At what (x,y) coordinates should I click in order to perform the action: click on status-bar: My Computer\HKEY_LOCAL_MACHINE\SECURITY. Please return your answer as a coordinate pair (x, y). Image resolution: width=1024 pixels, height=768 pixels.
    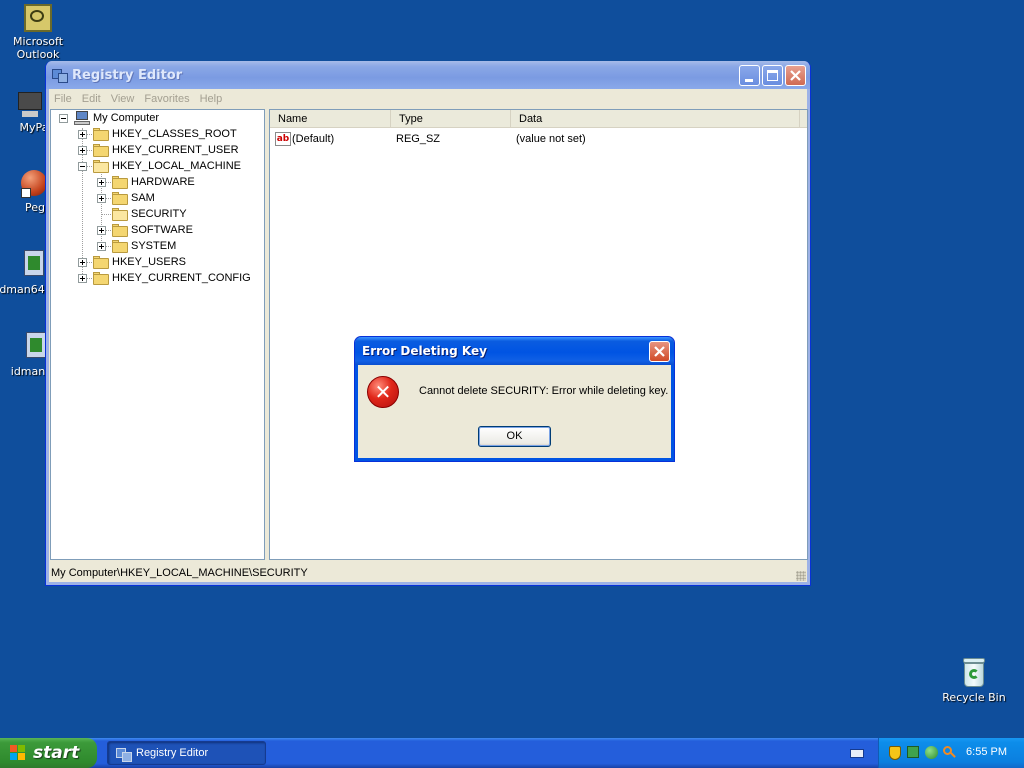
    Looking at the image, I should click on (429, 573).